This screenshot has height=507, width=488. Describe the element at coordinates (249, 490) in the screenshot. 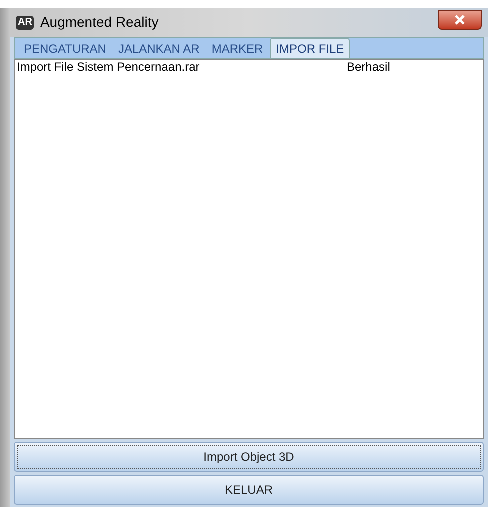

I see `action-button: KELUAR` at that location.